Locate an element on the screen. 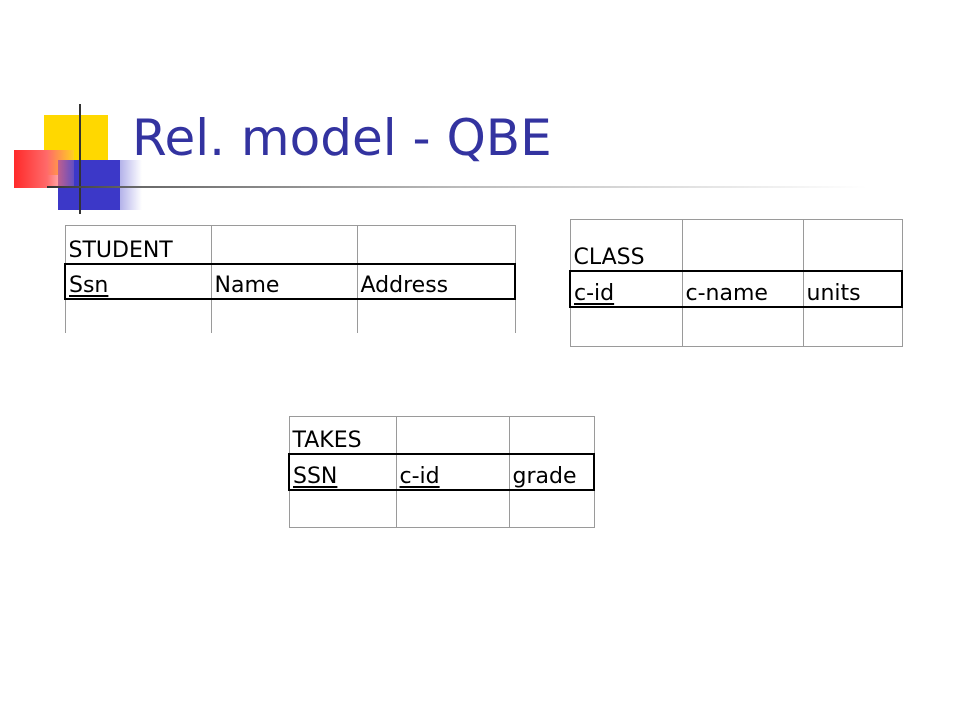 Image resolution: width=960 pixels, height=720 pixels. column-ssn: Ssn is located at coordinates (138, 281).